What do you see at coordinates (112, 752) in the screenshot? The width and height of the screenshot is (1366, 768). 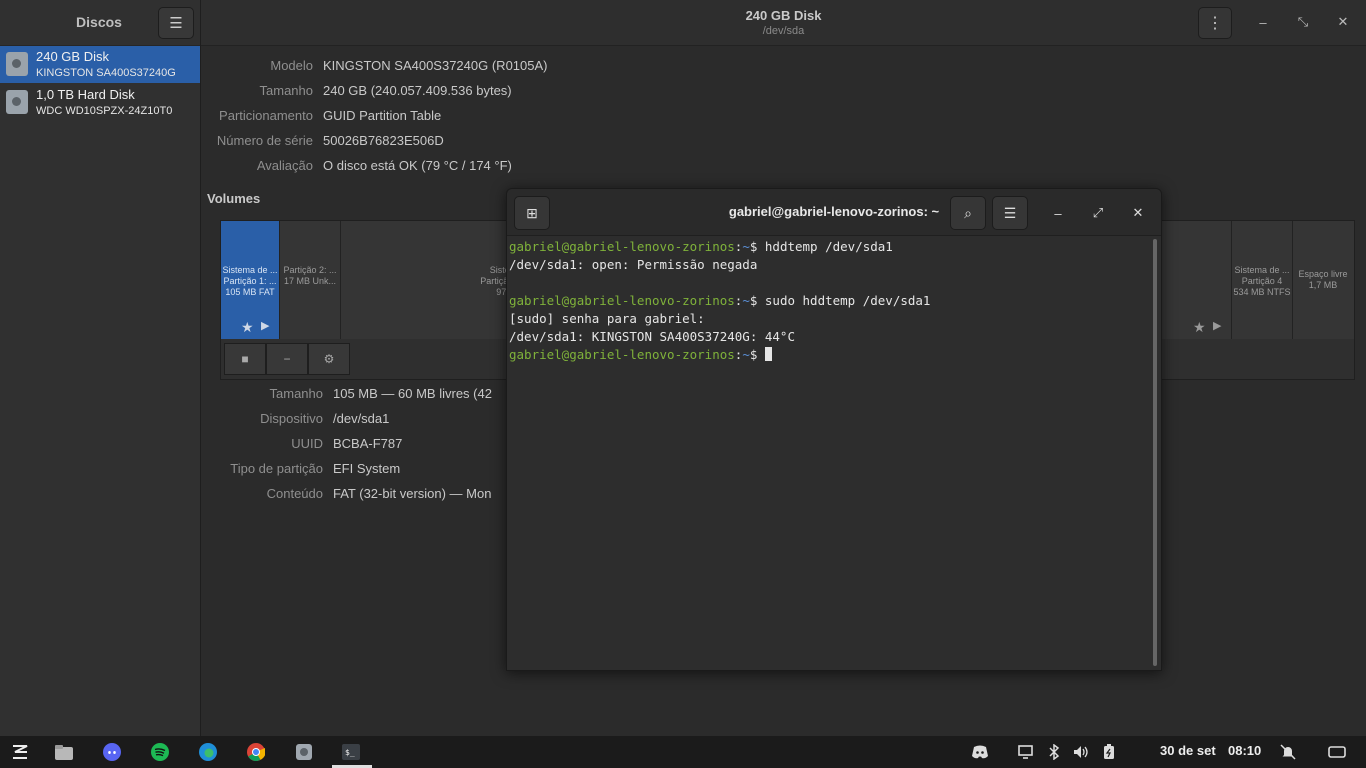 I see `discord-icon` at bounding box center [112, 752].